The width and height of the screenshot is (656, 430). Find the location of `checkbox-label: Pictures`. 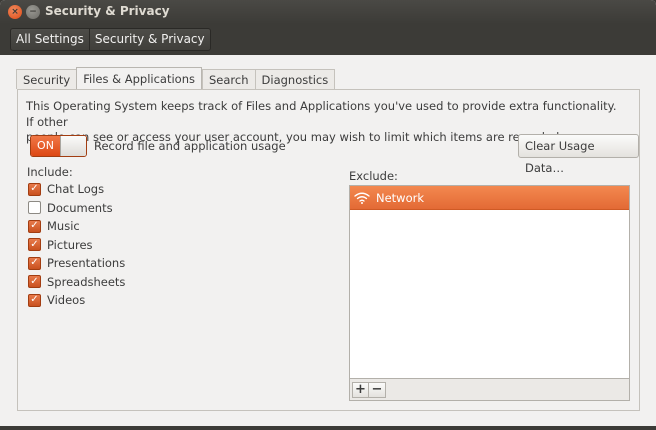

checkbox-label: Pictures is located at coordinates (70, 244).